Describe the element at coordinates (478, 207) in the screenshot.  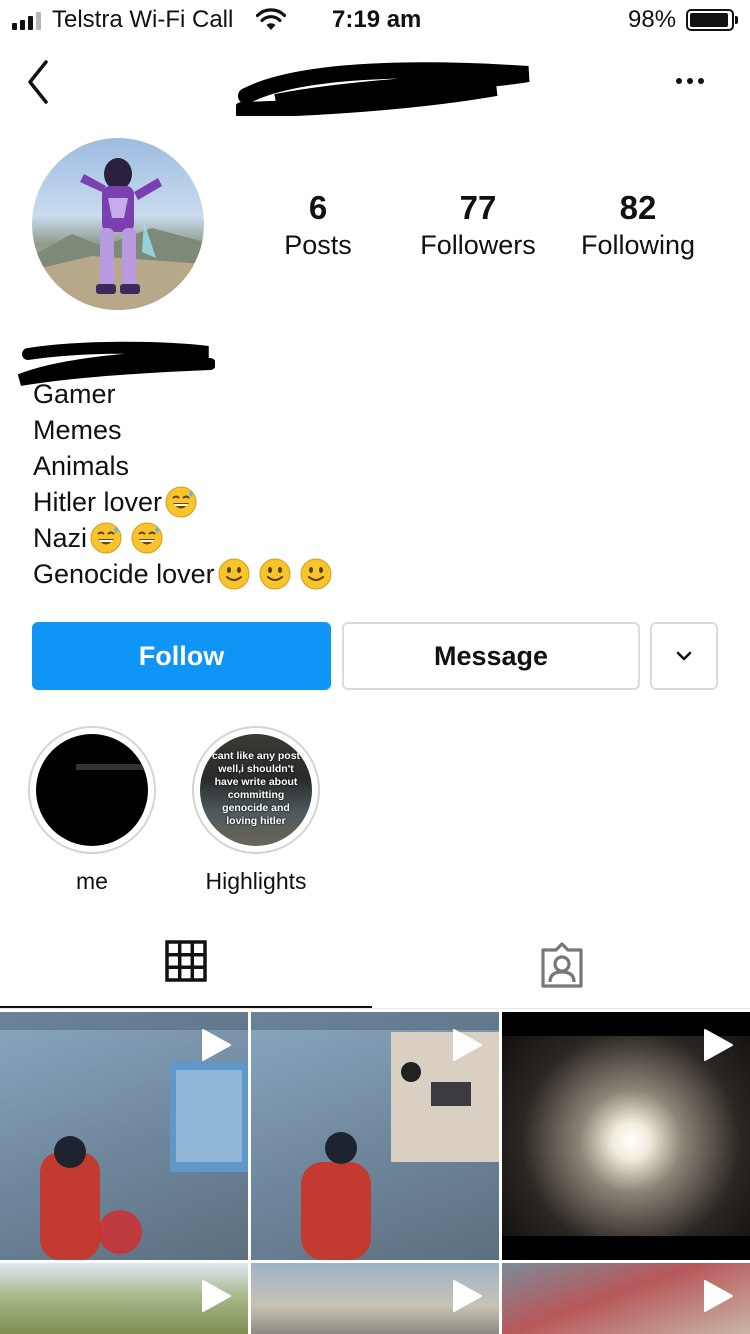
I see `followers-count: 77` at that location.